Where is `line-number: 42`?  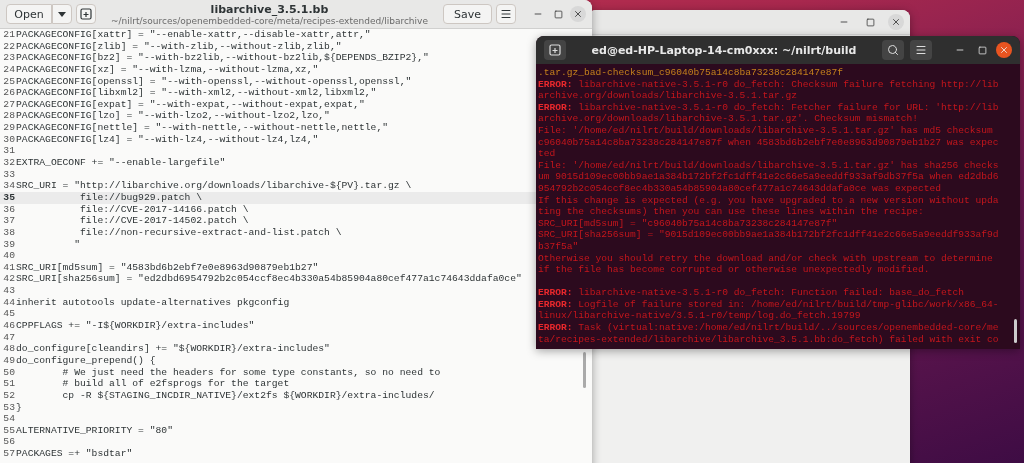
line-number: 42 is located at coordinates (8, 279).